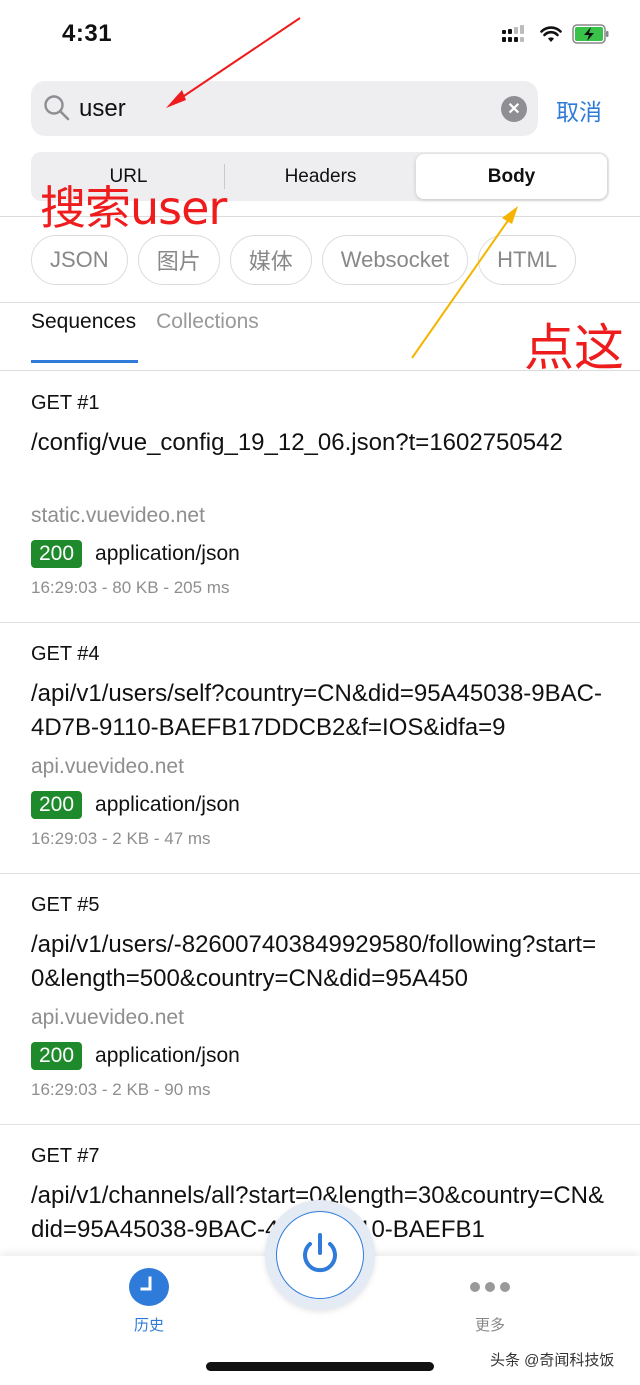 The height and width of the screenshot is (1385, 640). What do you see at coordinates (65, 654) in the screenshot?
I see `request-method: GET #4` at bounding box center [65, 654].